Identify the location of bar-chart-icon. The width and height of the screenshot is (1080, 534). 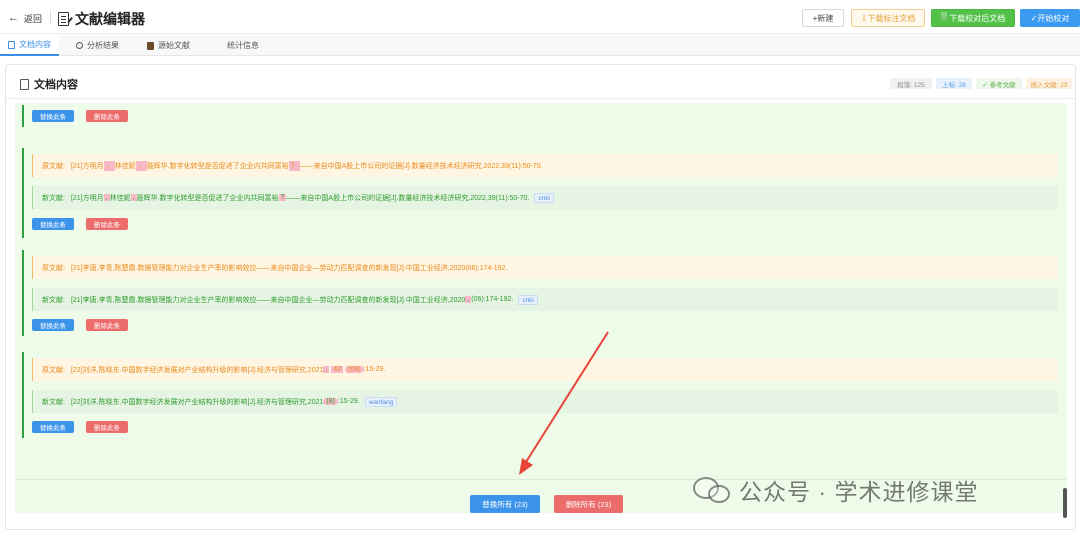
(219, 46).